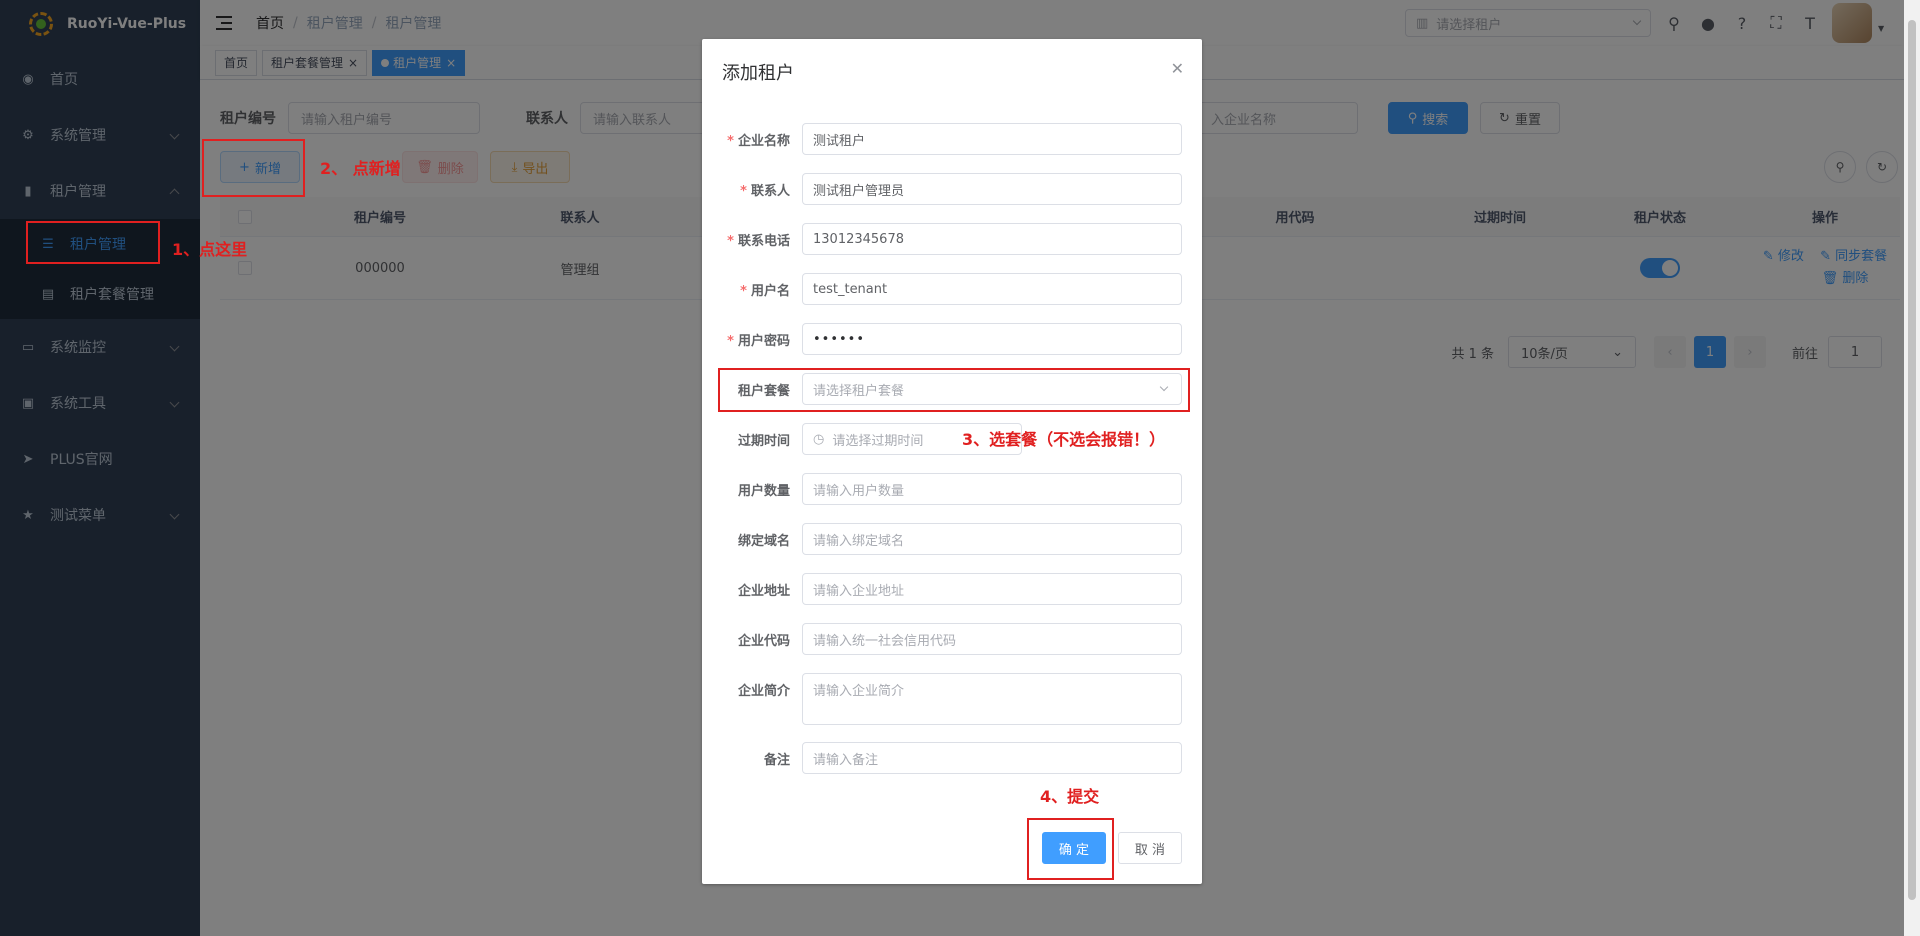  Describe the element at coordinates (253, 168) in the screenshot. I see `annotation-box-step2` at that location.